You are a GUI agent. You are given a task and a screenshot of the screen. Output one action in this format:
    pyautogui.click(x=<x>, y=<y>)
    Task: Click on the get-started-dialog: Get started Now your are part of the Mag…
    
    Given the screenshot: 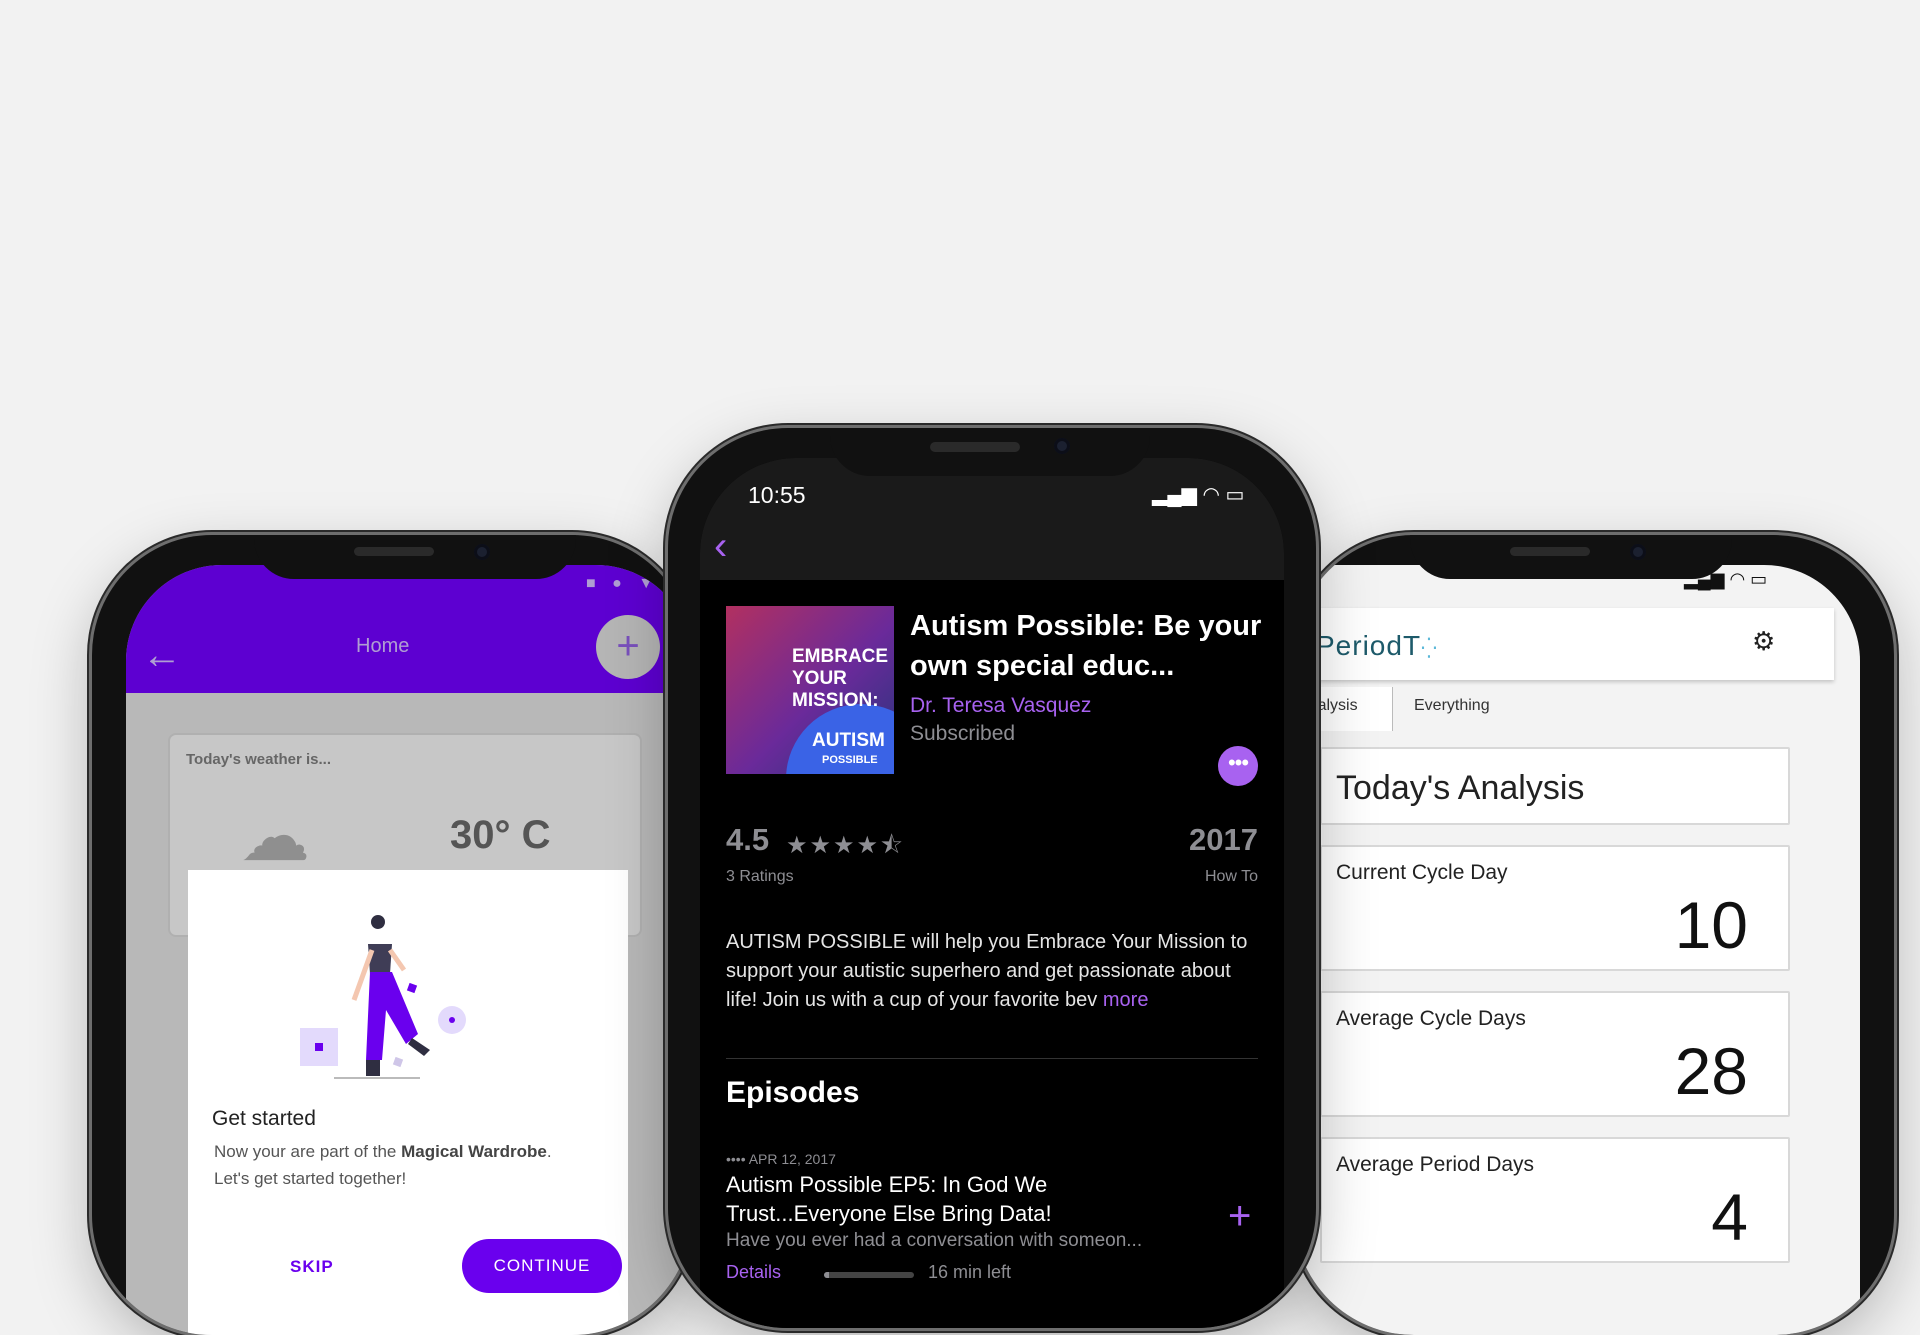 What is the action you would take?
    pyautogui.click(x=408, y=1102)
    